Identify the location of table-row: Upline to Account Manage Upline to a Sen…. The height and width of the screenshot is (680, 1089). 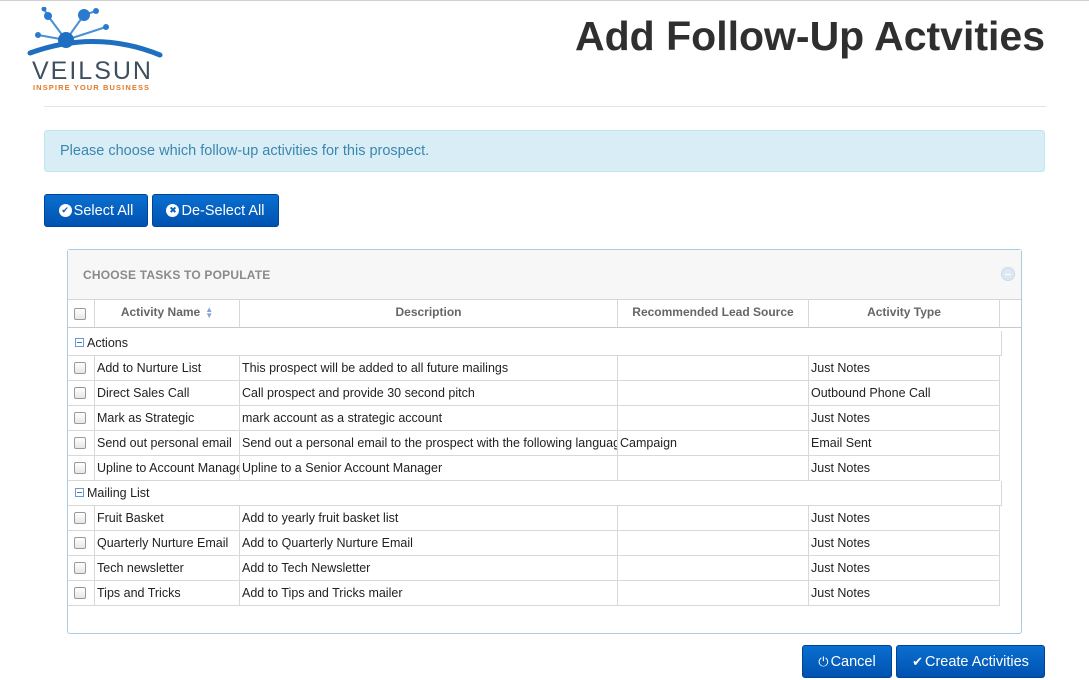
(534, 468).